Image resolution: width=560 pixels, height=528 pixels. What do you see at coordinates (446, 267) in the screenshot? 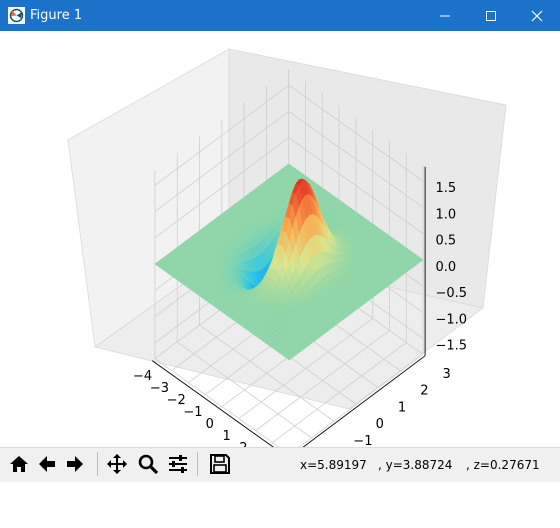
I see `z-tick-label: 0.0` at bounding box center [446, 267].